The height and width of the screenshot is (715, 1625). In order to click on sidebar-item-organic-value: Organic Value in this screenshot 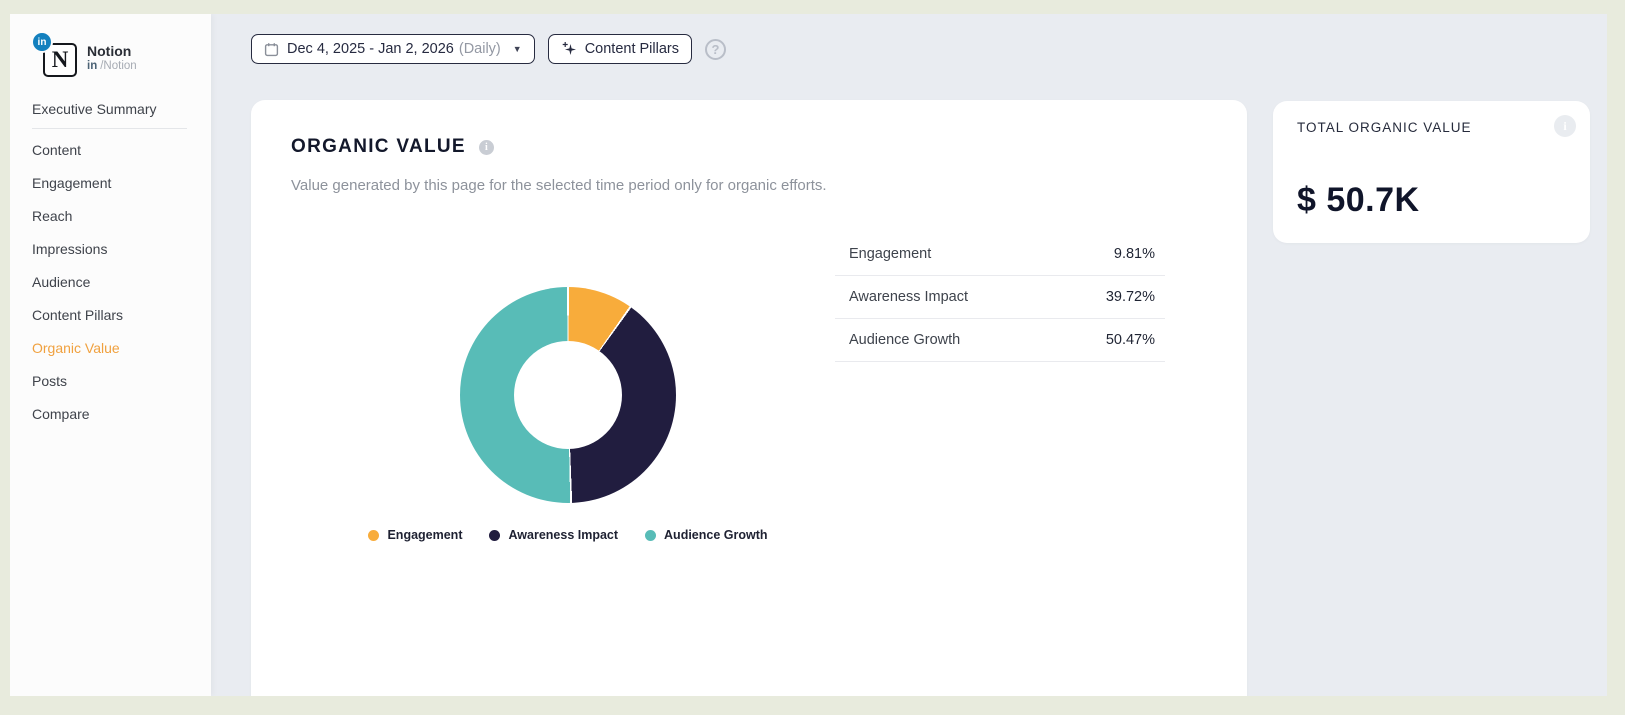, I will do `click(110, 347)`.